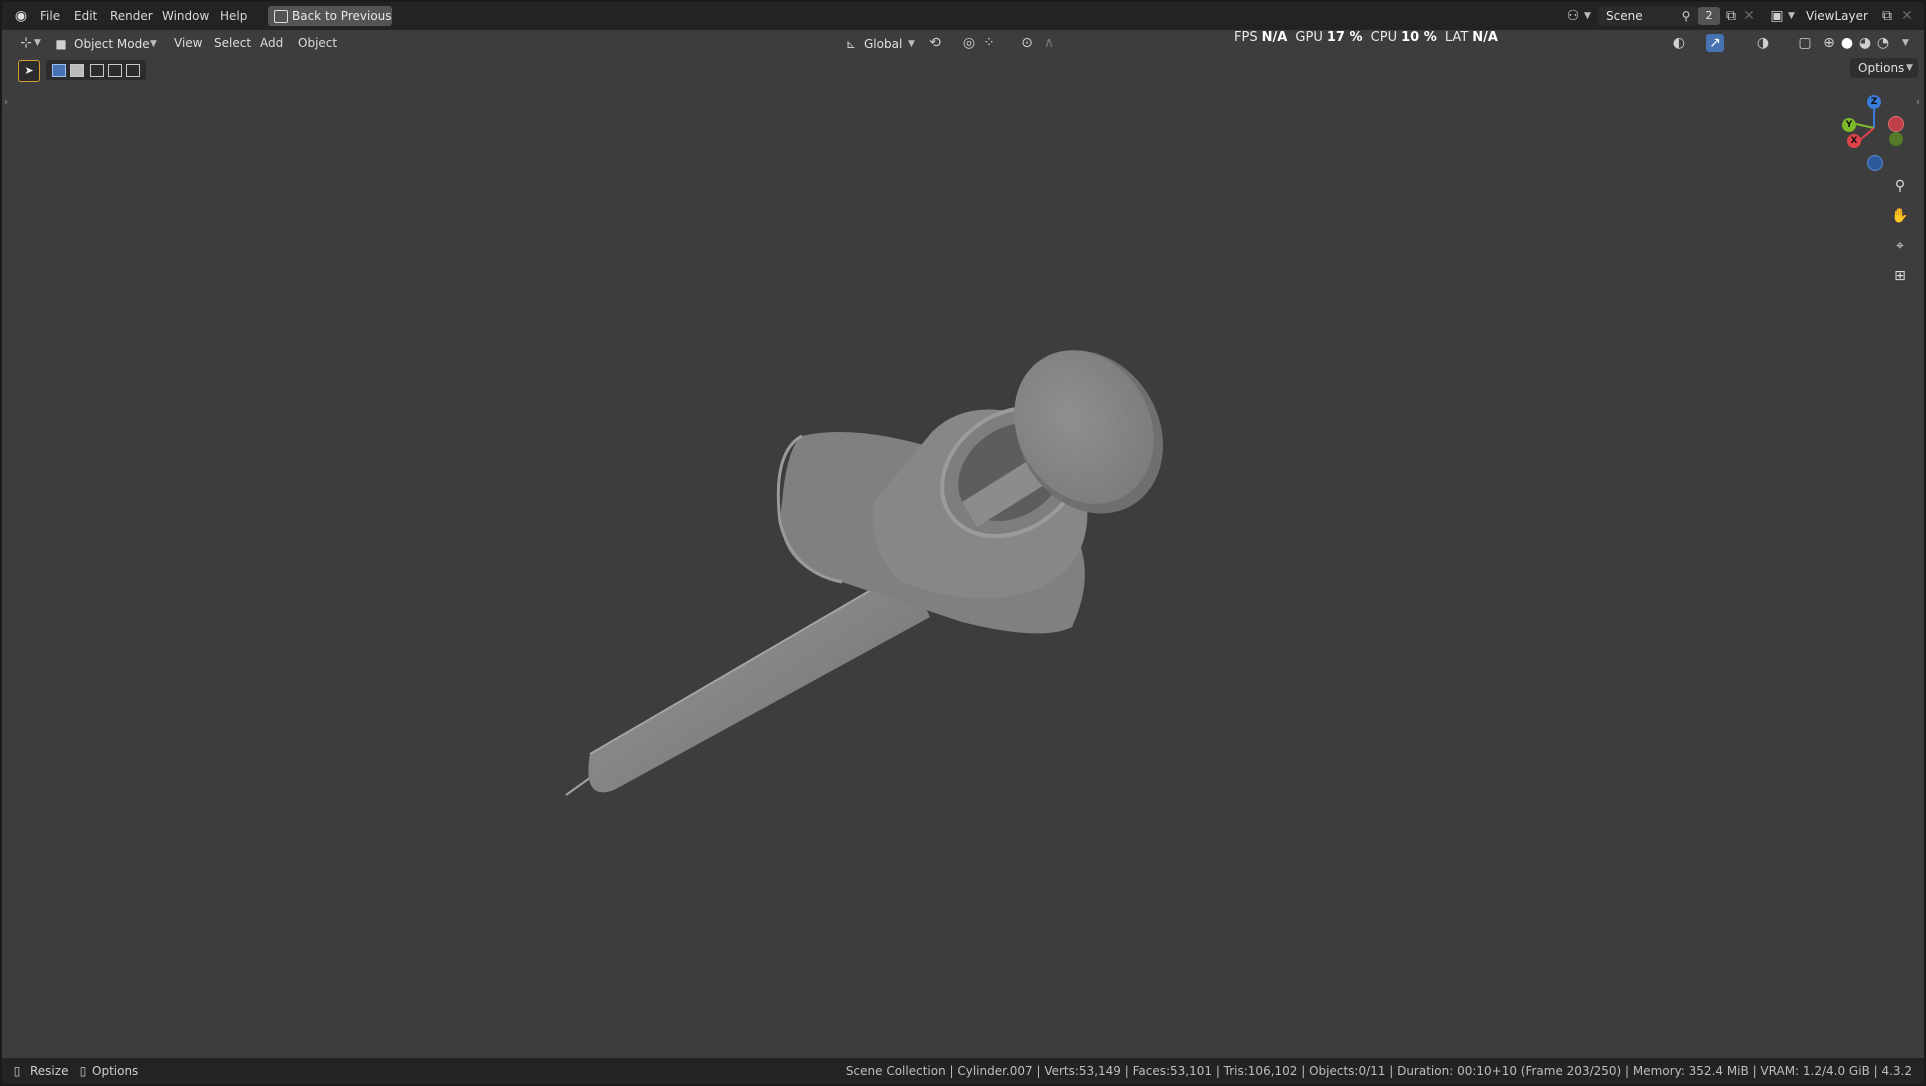  What do you see at coordinates (85, 16) in the screenshot?
I see `menu-edit: Edit` at bounding box center [85, 16].